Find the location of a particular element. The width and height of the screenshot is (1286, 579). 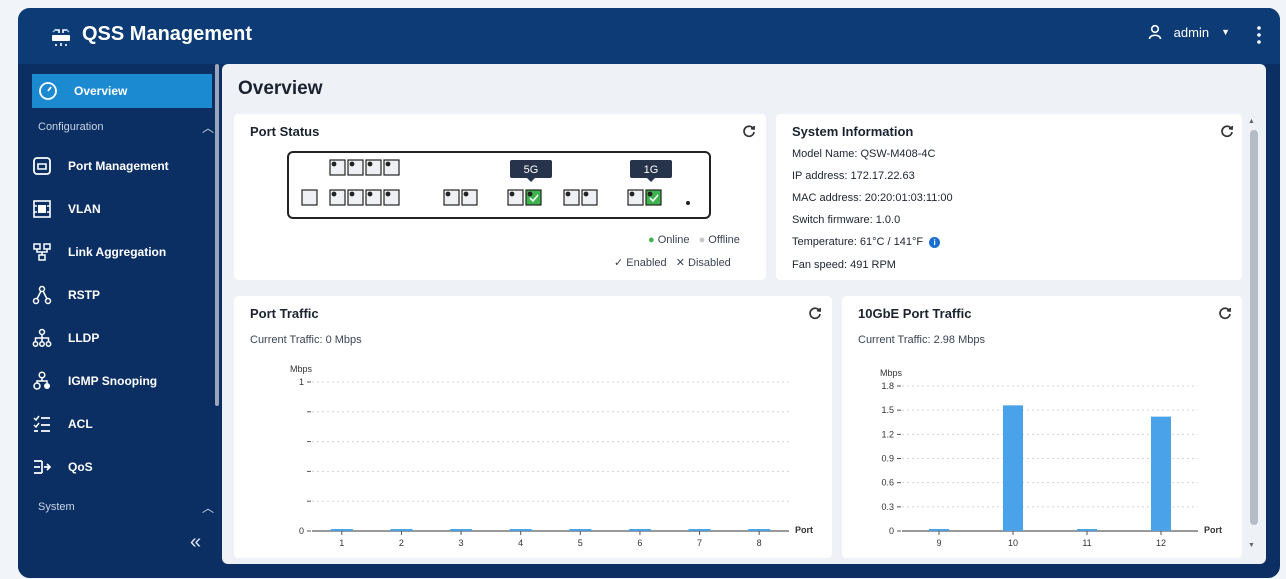

more-menu-icon is located at coordinates (1259, 35).